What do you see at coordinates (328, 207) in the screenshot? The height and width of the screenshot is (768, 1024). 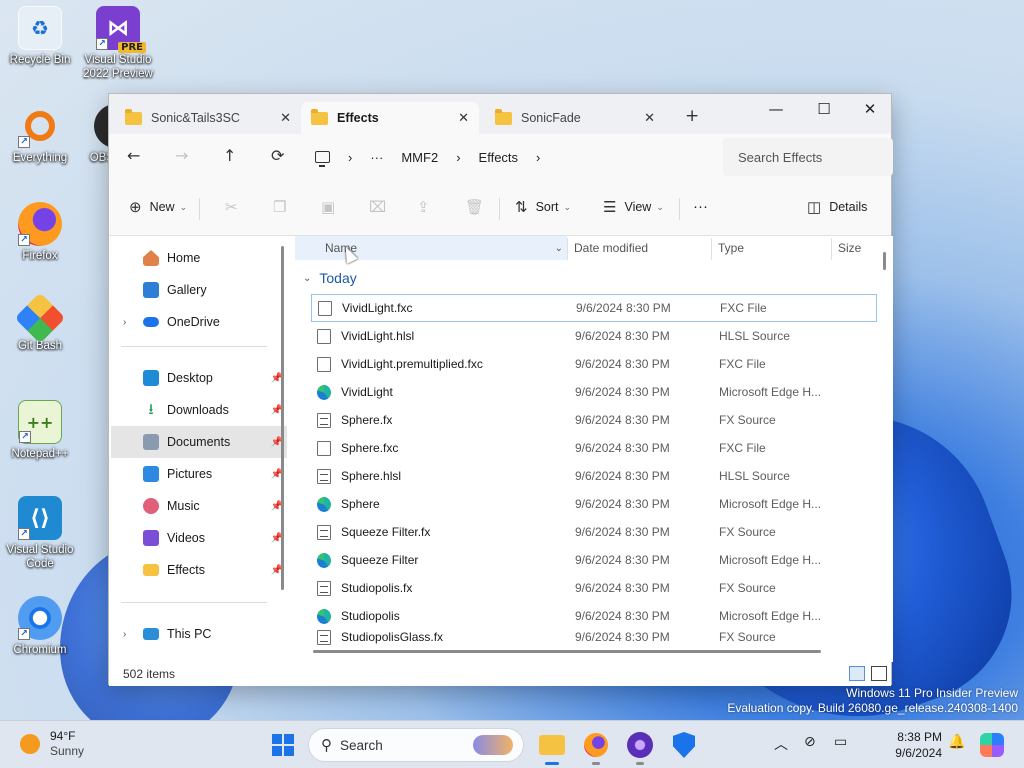 I see `paste-icon: ▣` at bounding box center [328, 207].